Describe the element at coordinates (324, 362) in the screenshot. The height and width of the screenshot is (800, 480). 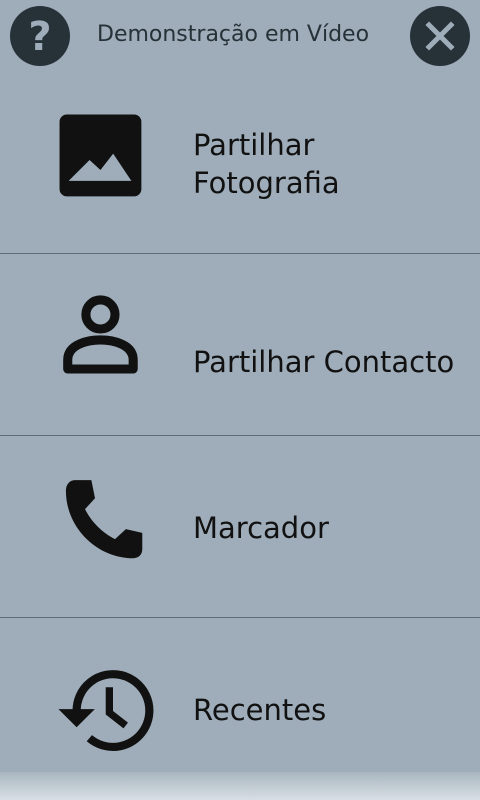
I see `menu-item-label: Partilhar Contacto` at that location.